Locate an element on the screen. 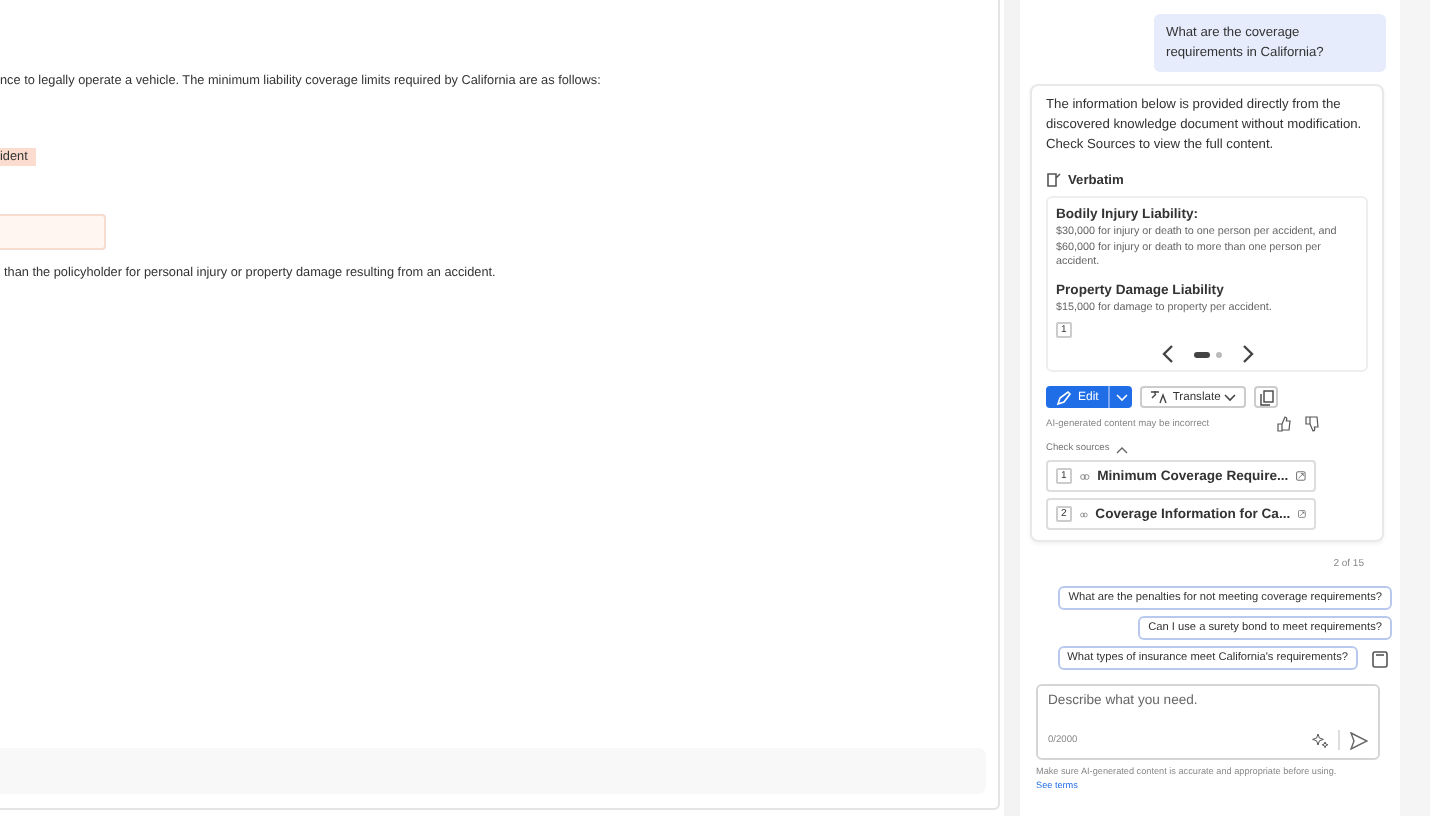 This screenshot has height=816, width=1430. chevron-up-icon is located at coordinates (1121, 449).